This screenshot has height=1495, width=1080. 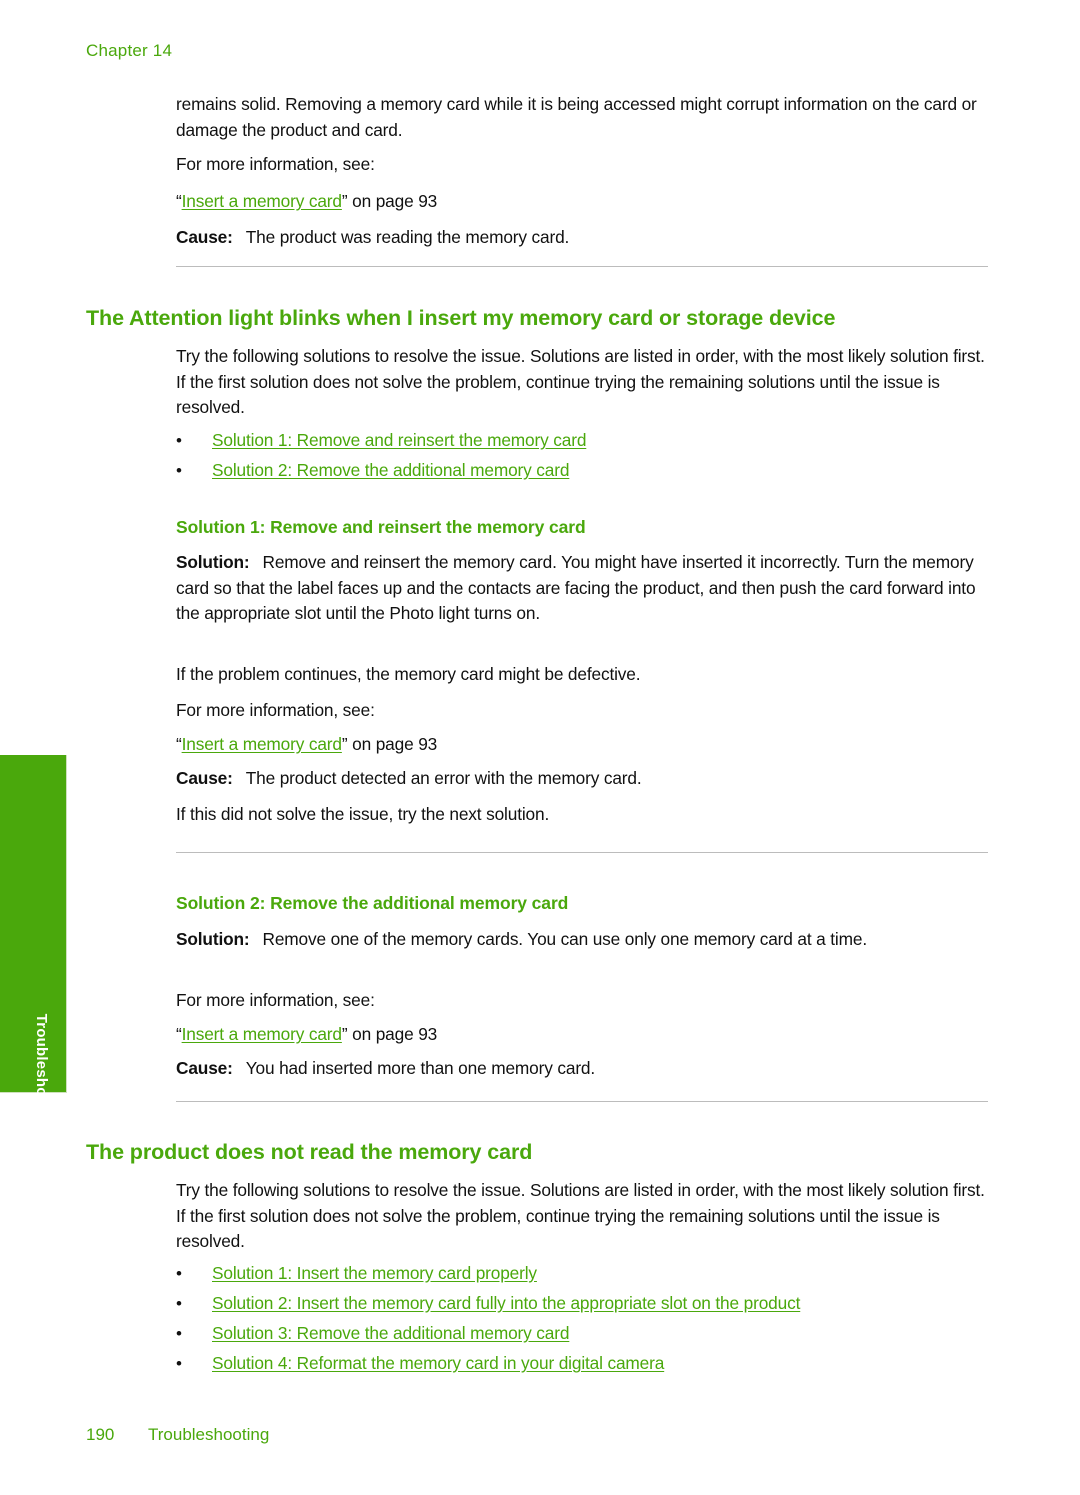 What do you see at coordinates (582, 1035) in the screenshot?
I see `solution2-cross-reference: “Insert a memory card” on page 93` at bounding box center [582, 1035].